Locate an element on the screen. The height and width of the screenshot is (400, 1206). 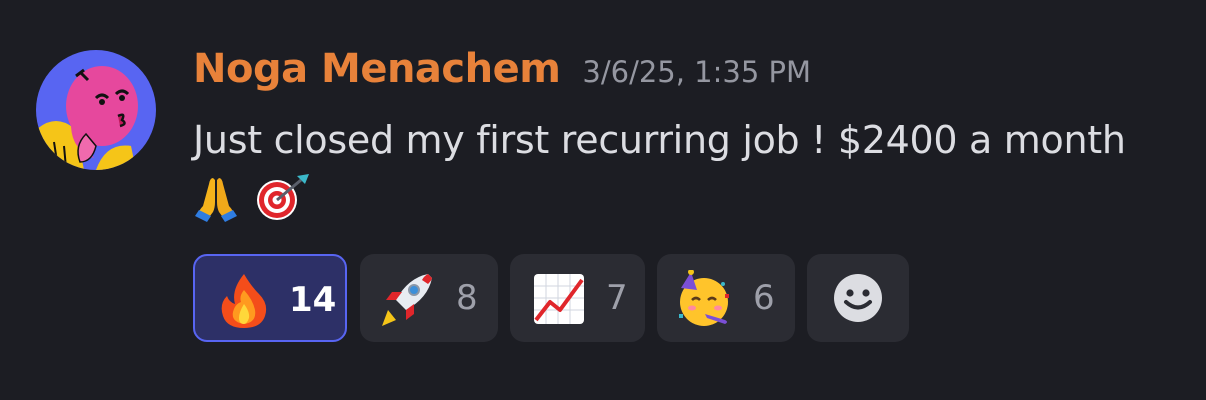
author-name: Noga Menachem is located at coordinates (377, 69).